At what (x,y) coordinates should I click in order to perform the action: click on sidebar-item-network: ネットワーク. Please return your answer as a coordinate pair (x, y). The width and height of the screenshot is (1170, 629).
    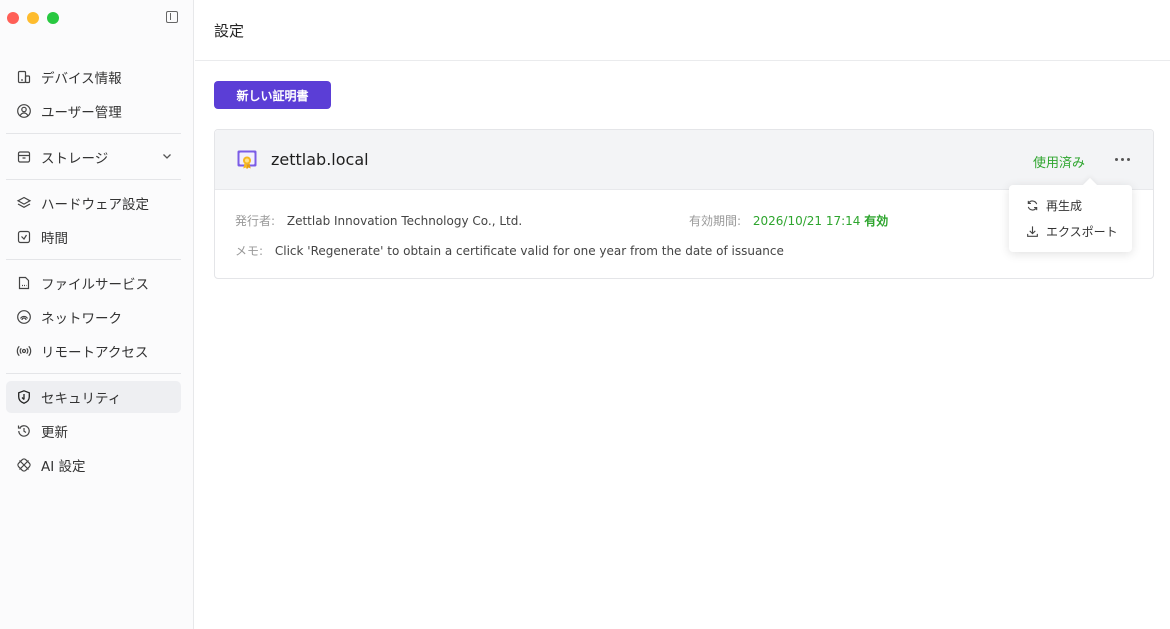
    Looking at the image, I should click on (93, 317).